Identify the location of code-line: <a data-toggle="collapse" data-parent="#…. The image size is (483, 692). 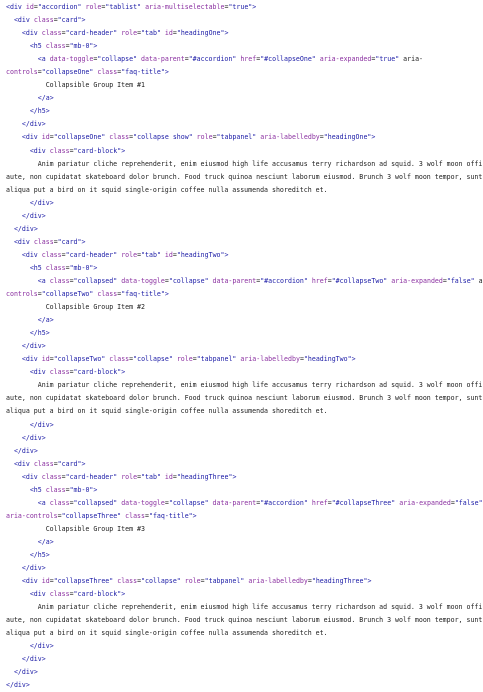
(230, 59).